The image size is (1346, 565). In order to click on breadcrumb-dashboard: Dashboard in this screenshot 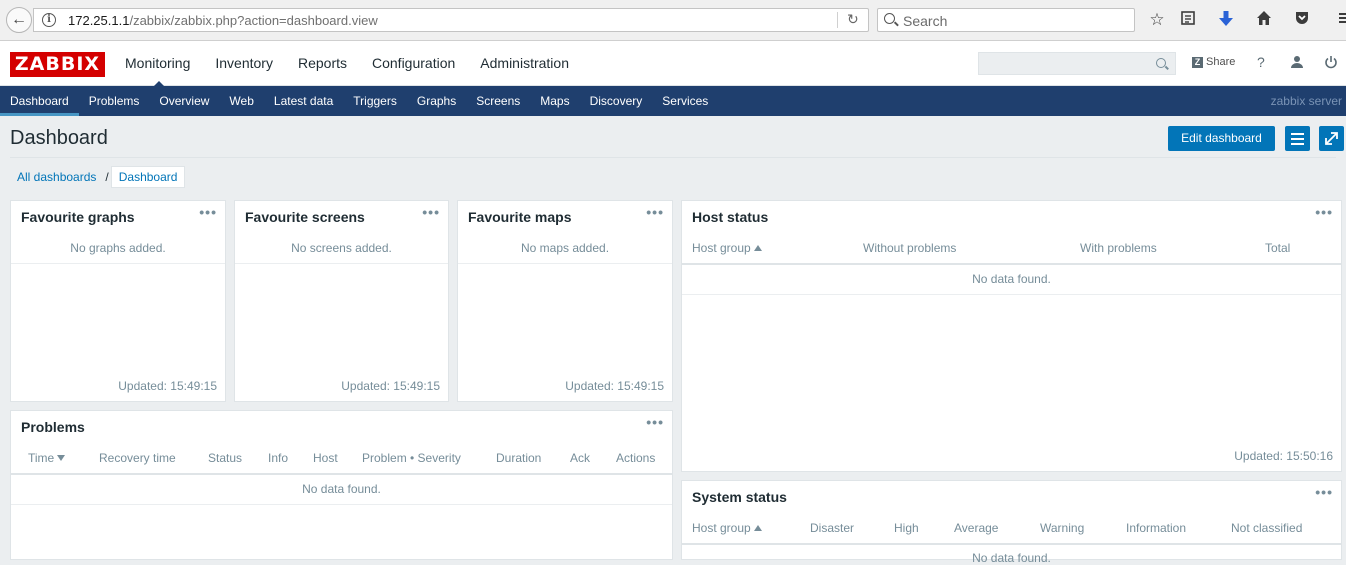, I will do `click(148, 177)`.